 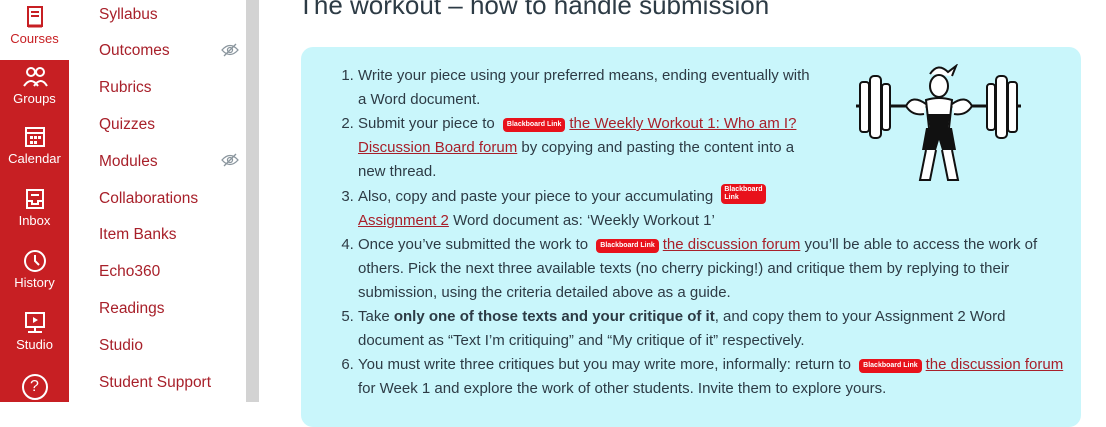 I want to click on discussion-forum-link: the discussion forum, so click(x=732, y=244).